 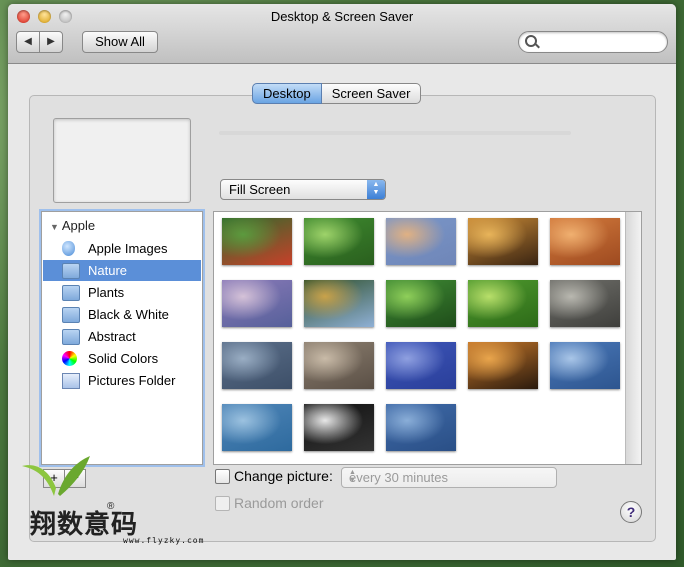 I want to click on tab-desktop: Desktop, so click(x=287, y=93).